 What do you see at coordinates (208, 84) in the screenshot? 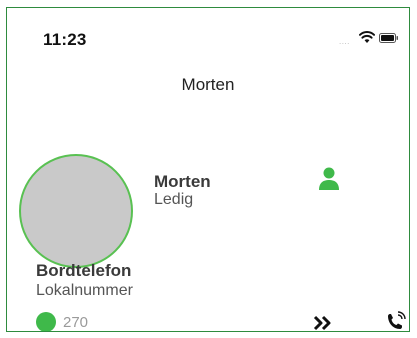
I see `page-title: Morten` at bounding box center [208, 84].